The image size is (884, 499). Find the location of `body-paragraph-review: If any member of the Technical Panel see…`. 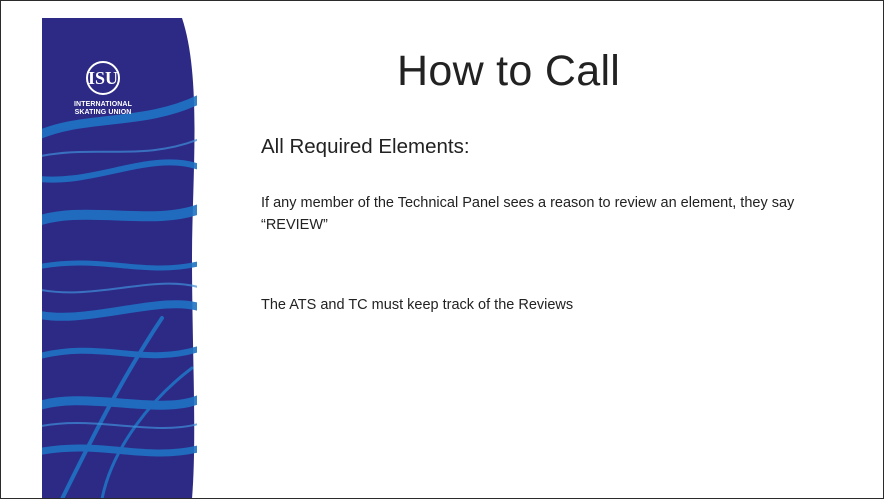

body-paragraph-review: If any member of the Technical Panel see… is located at coordinates (528, 214).